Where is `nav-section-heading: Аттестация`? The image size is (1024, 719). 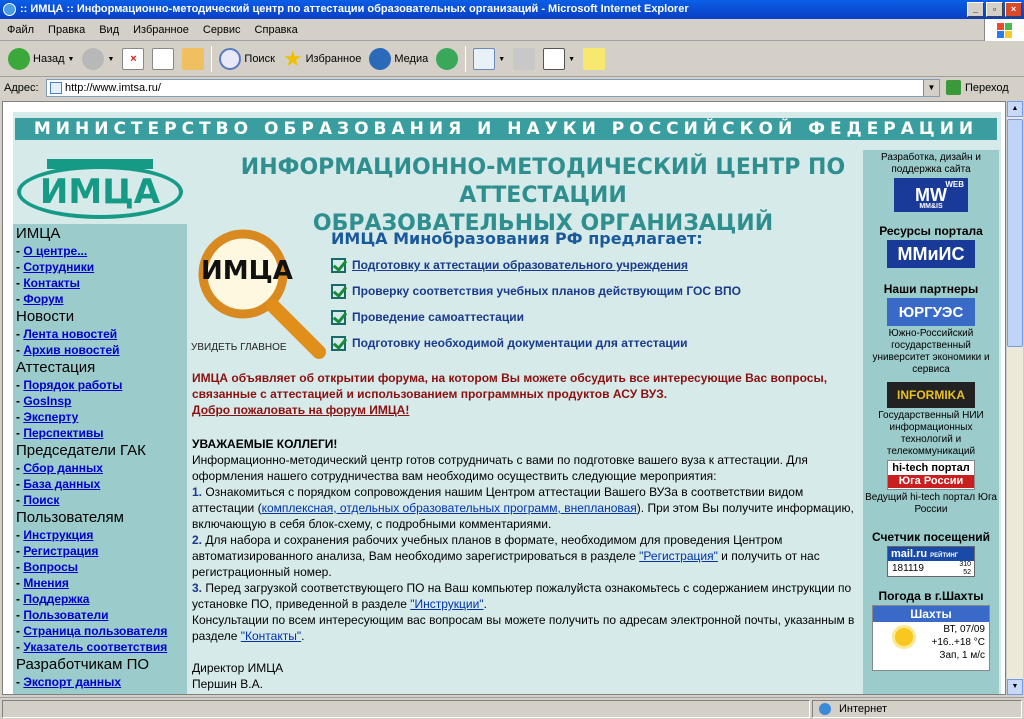 nav-section-heading: Аттестация is located at coordinates (56, 367).